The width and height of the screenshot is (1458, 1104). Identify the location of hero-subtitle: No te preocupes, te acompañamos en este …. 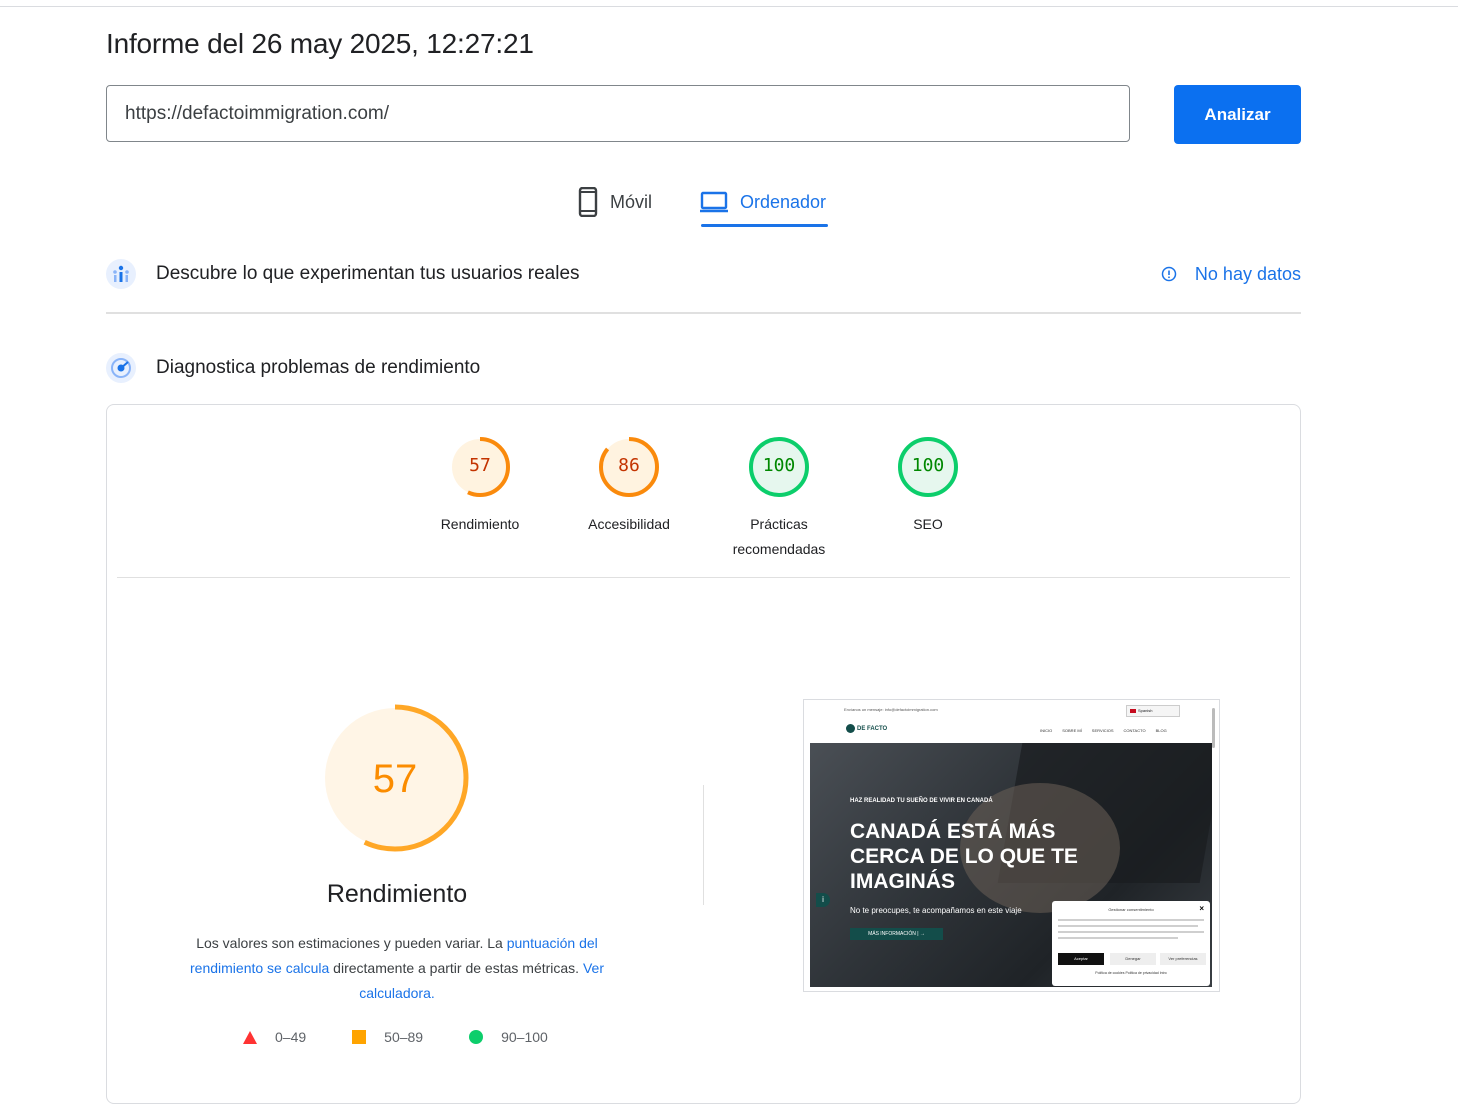
(936, 910).